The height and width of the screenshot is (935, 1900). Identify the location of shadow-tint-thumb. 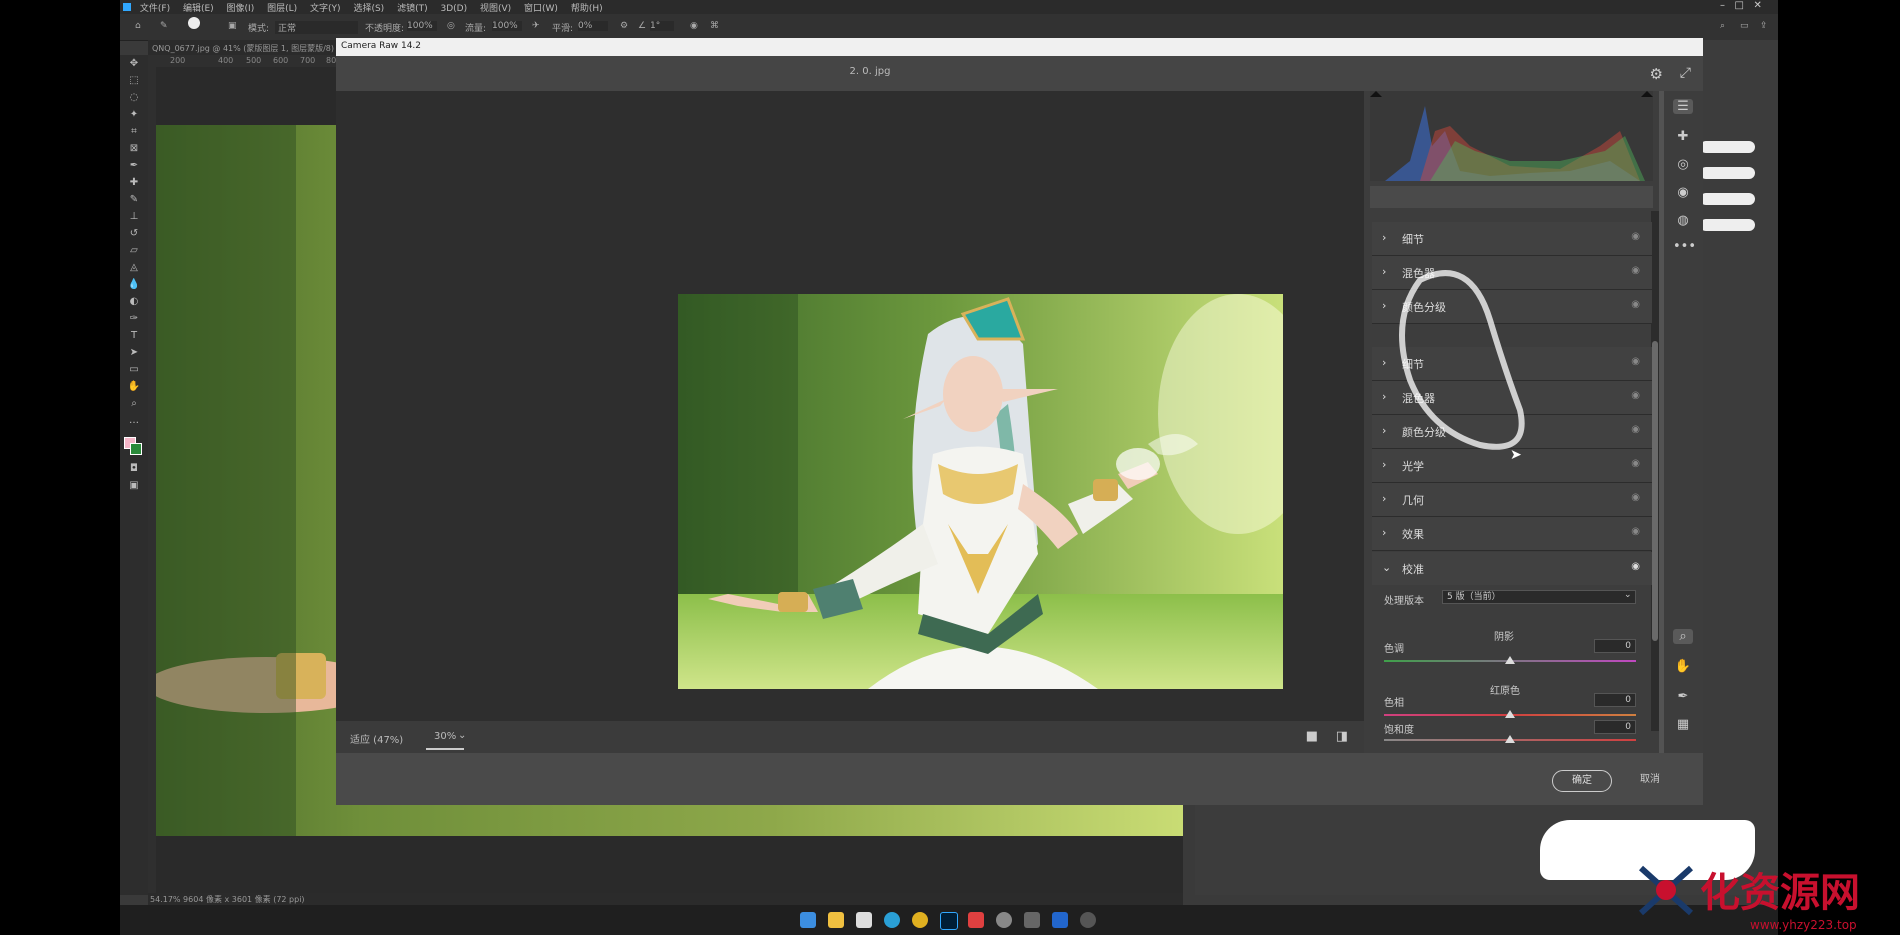
(1510, 660).